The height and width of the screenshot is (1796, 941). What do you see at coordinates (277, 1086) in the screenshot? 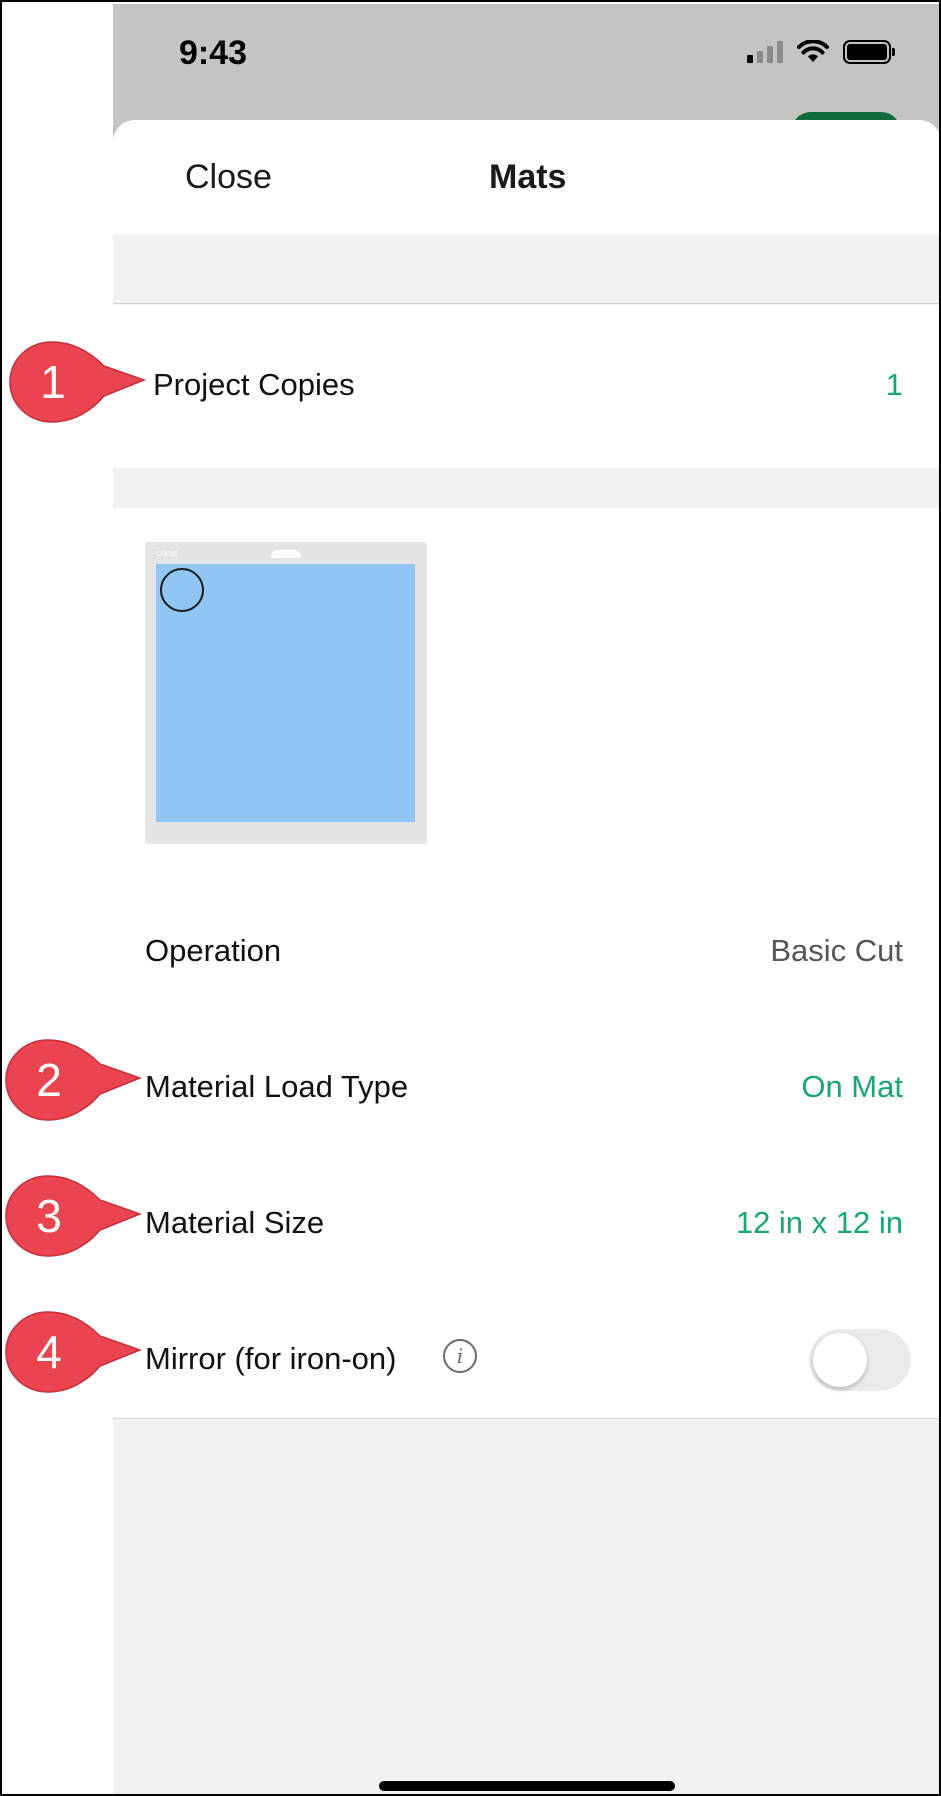
I see `material-load-type-label: Material Load Type` at bounding box center [277, 1086].